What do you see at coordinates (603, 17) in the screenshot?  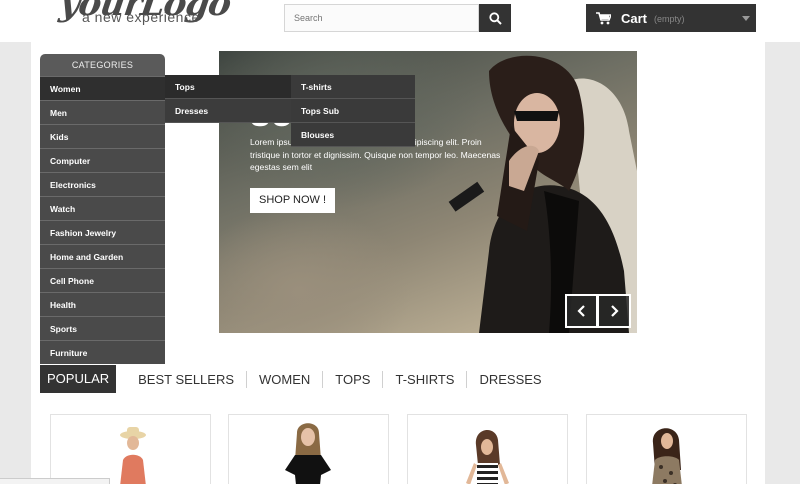 I see `cart-icon` at bounding box center [603, 17].